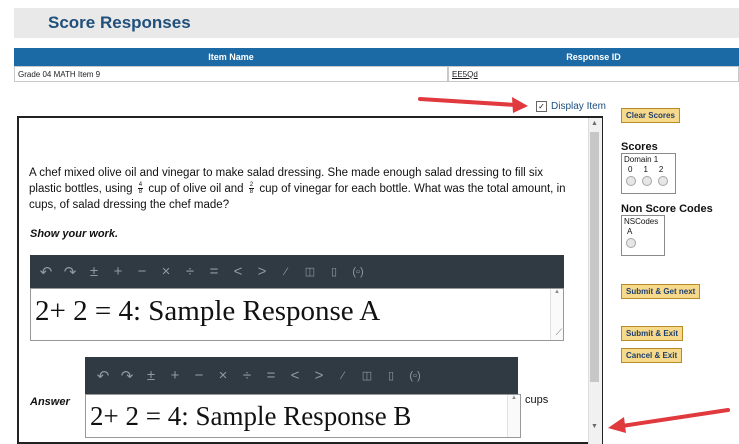 This screenshot has height=444, width=739. What do you see at coordinates (669, 420) in the screenshot?
I see `red-arrow-to-scroll-down` at bounding box center [669, 420].